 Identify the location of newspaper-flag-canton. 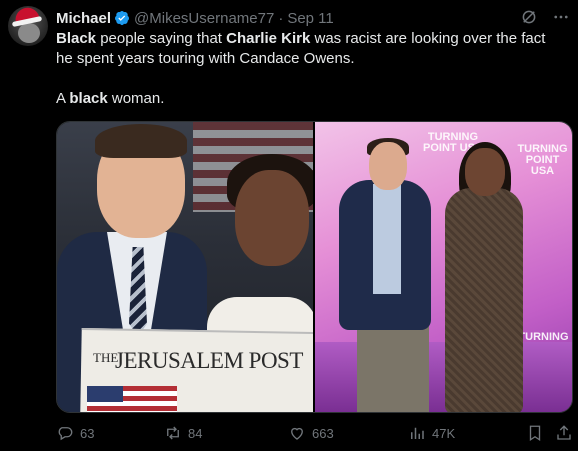
(105, 394).